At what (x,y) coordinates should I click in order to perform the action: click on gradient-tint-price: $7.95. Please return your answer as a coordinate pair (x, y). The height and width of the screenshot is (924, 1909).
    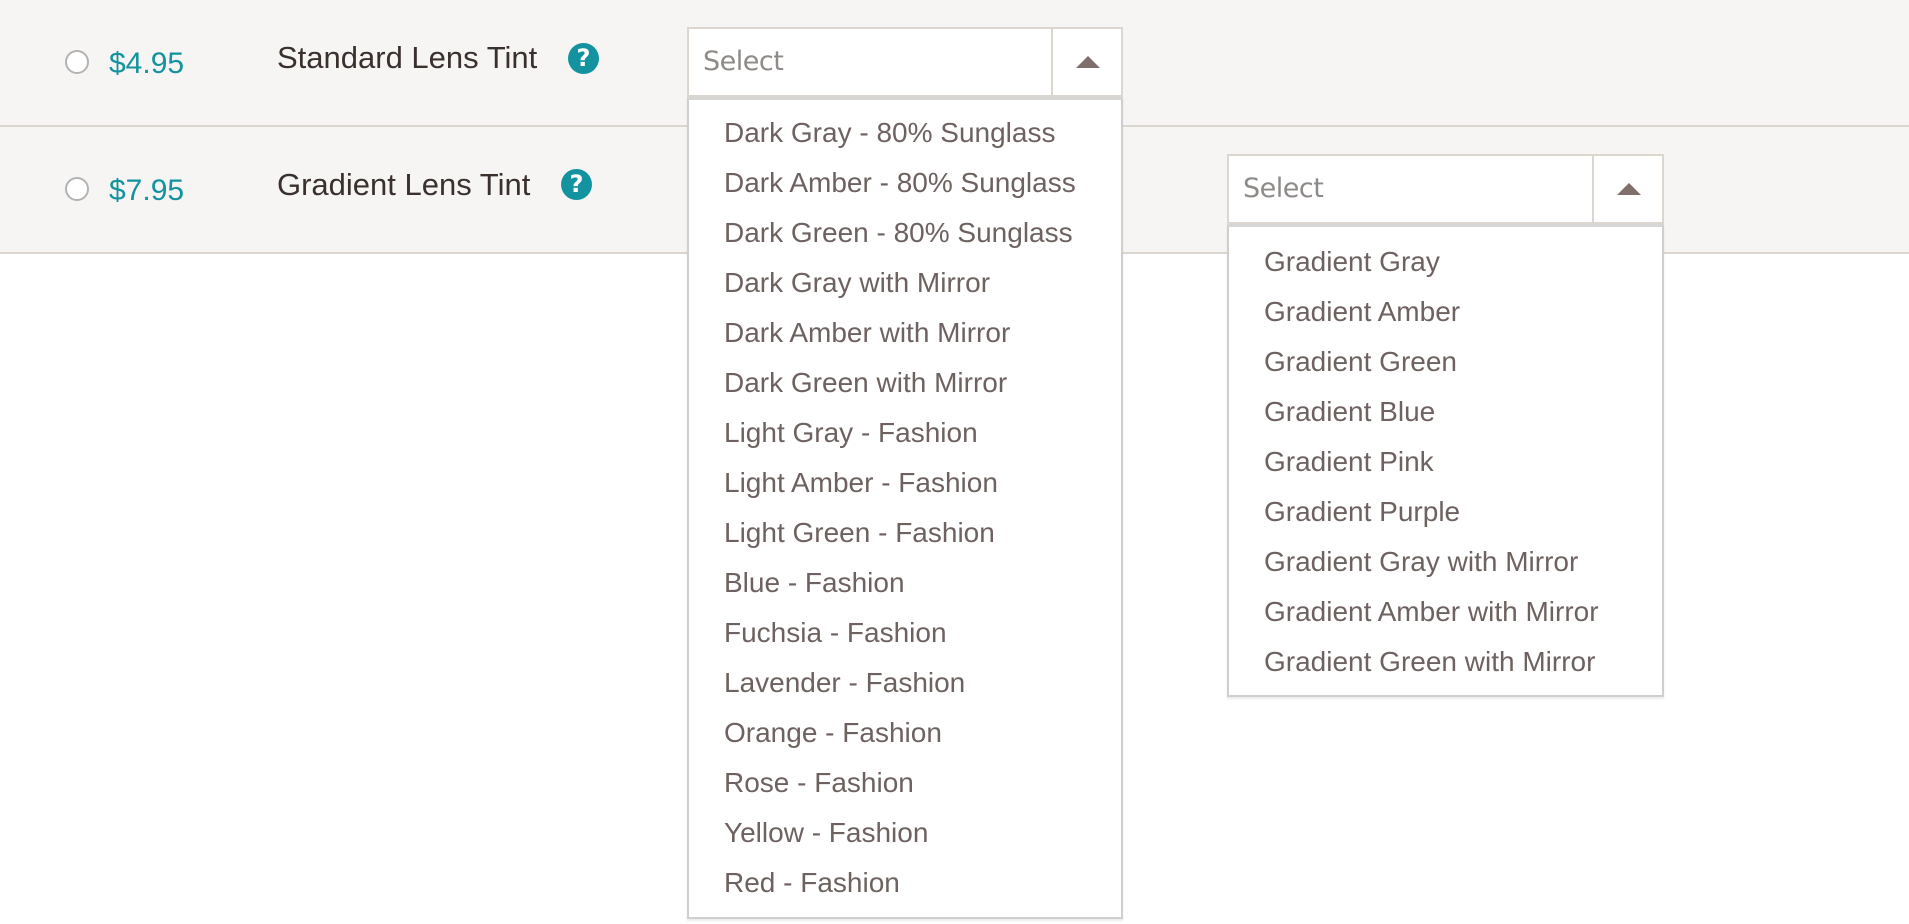
    Looking at the image, I should click on (147, 190).